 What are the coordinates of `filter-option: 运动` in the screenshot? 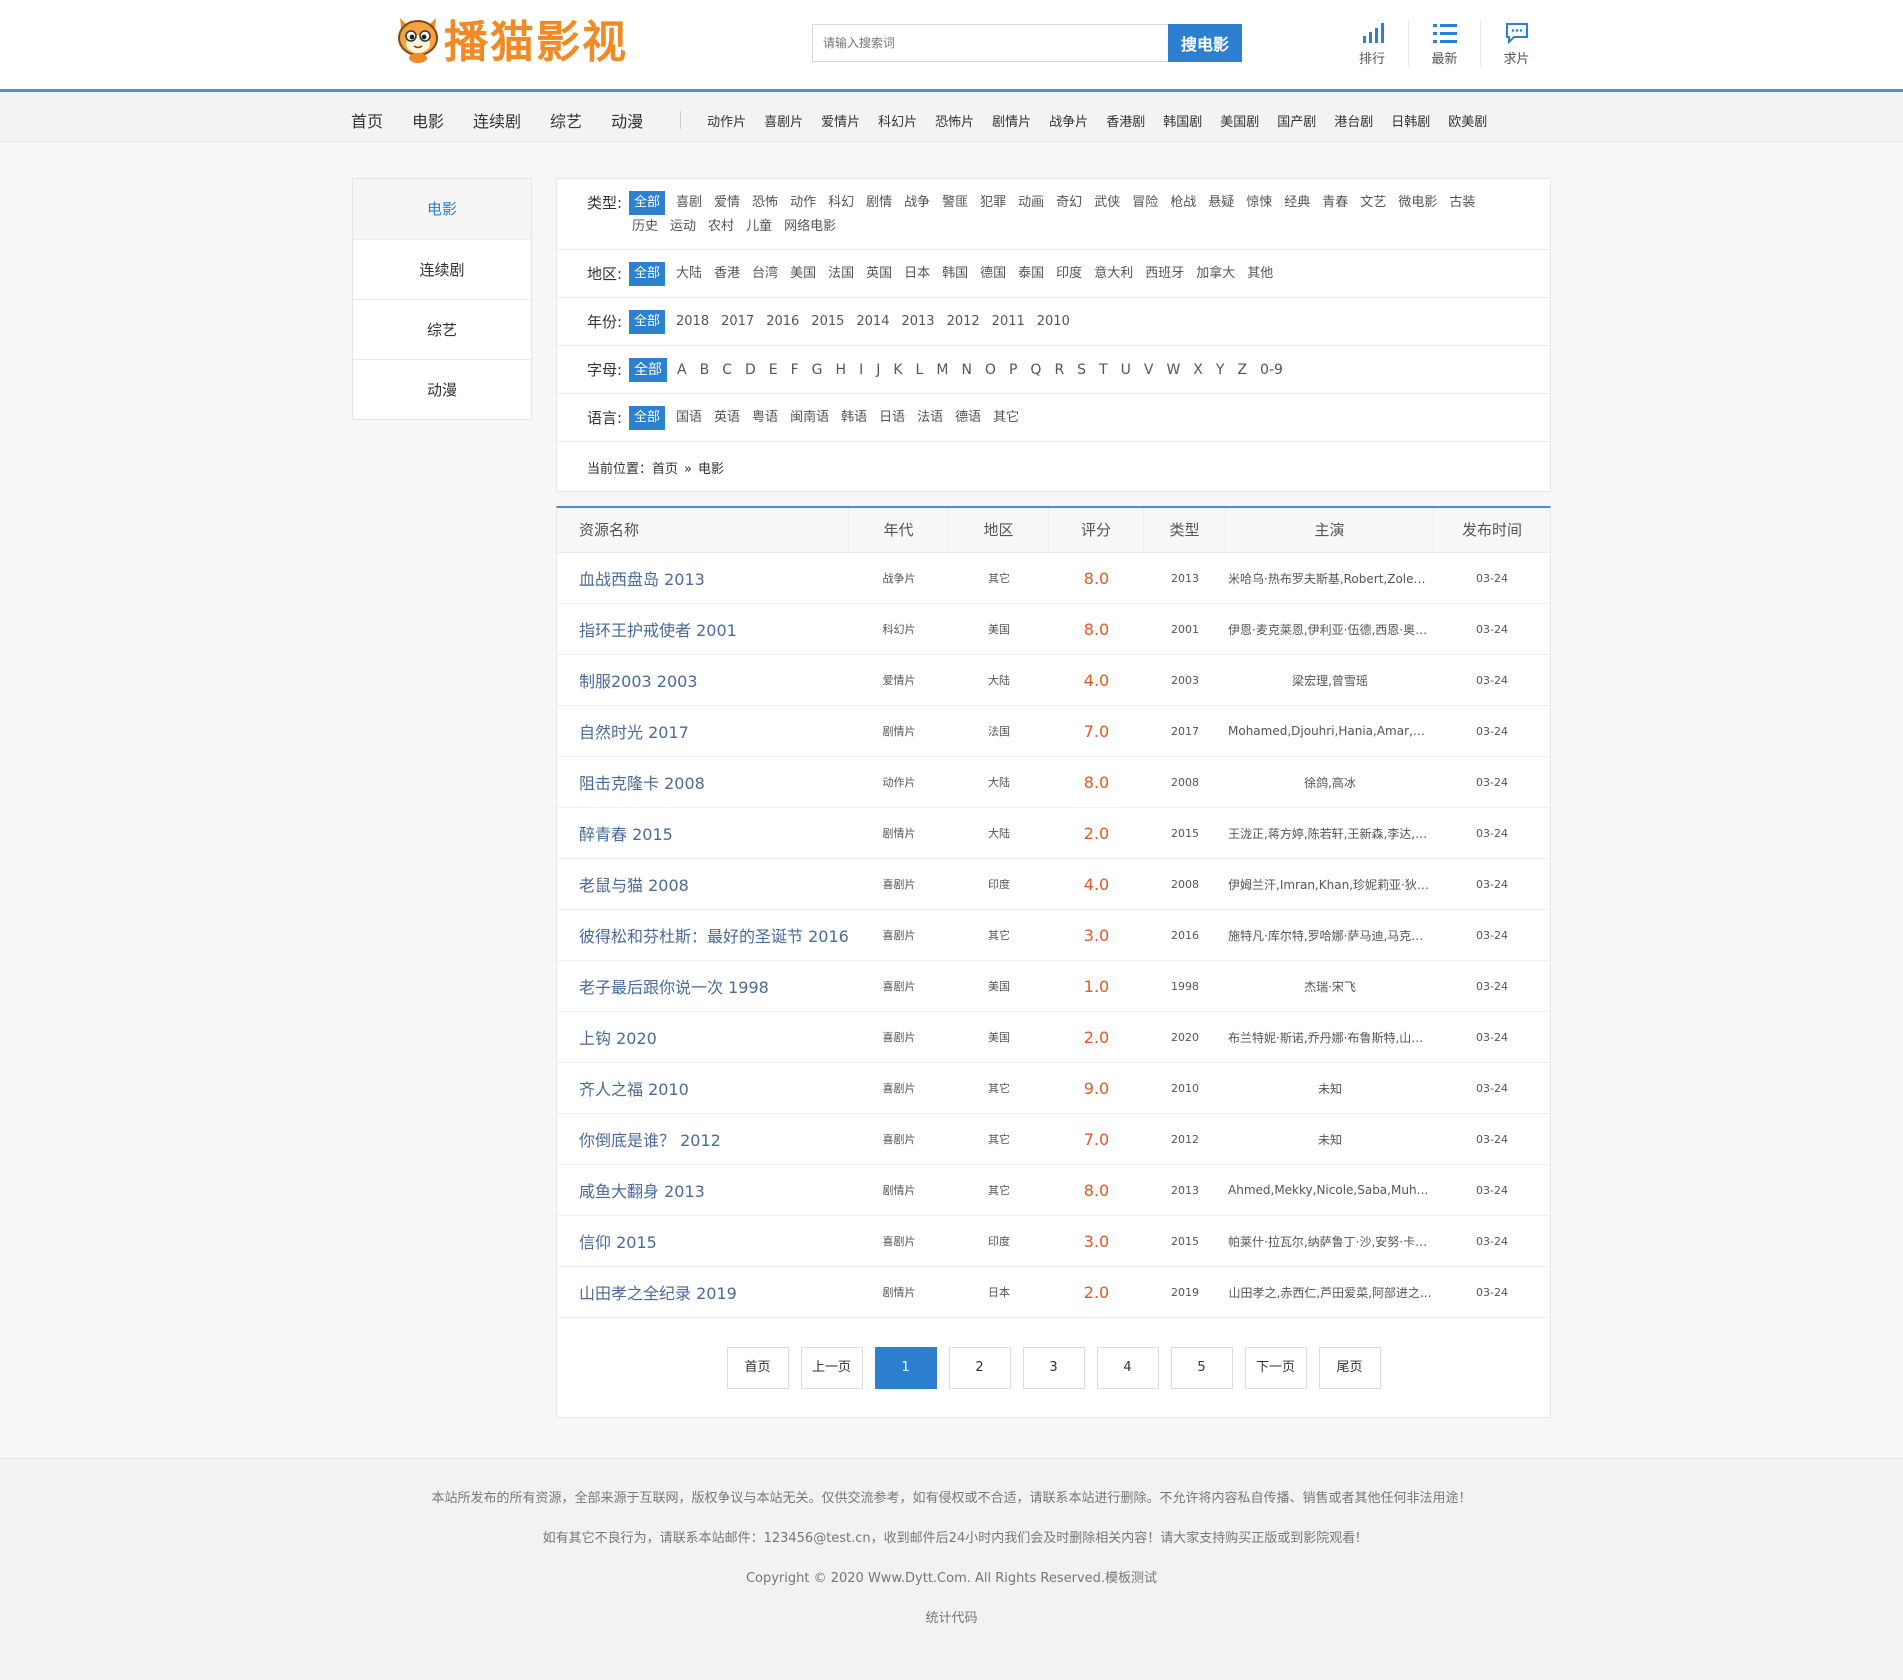 It's located at (683, 227).